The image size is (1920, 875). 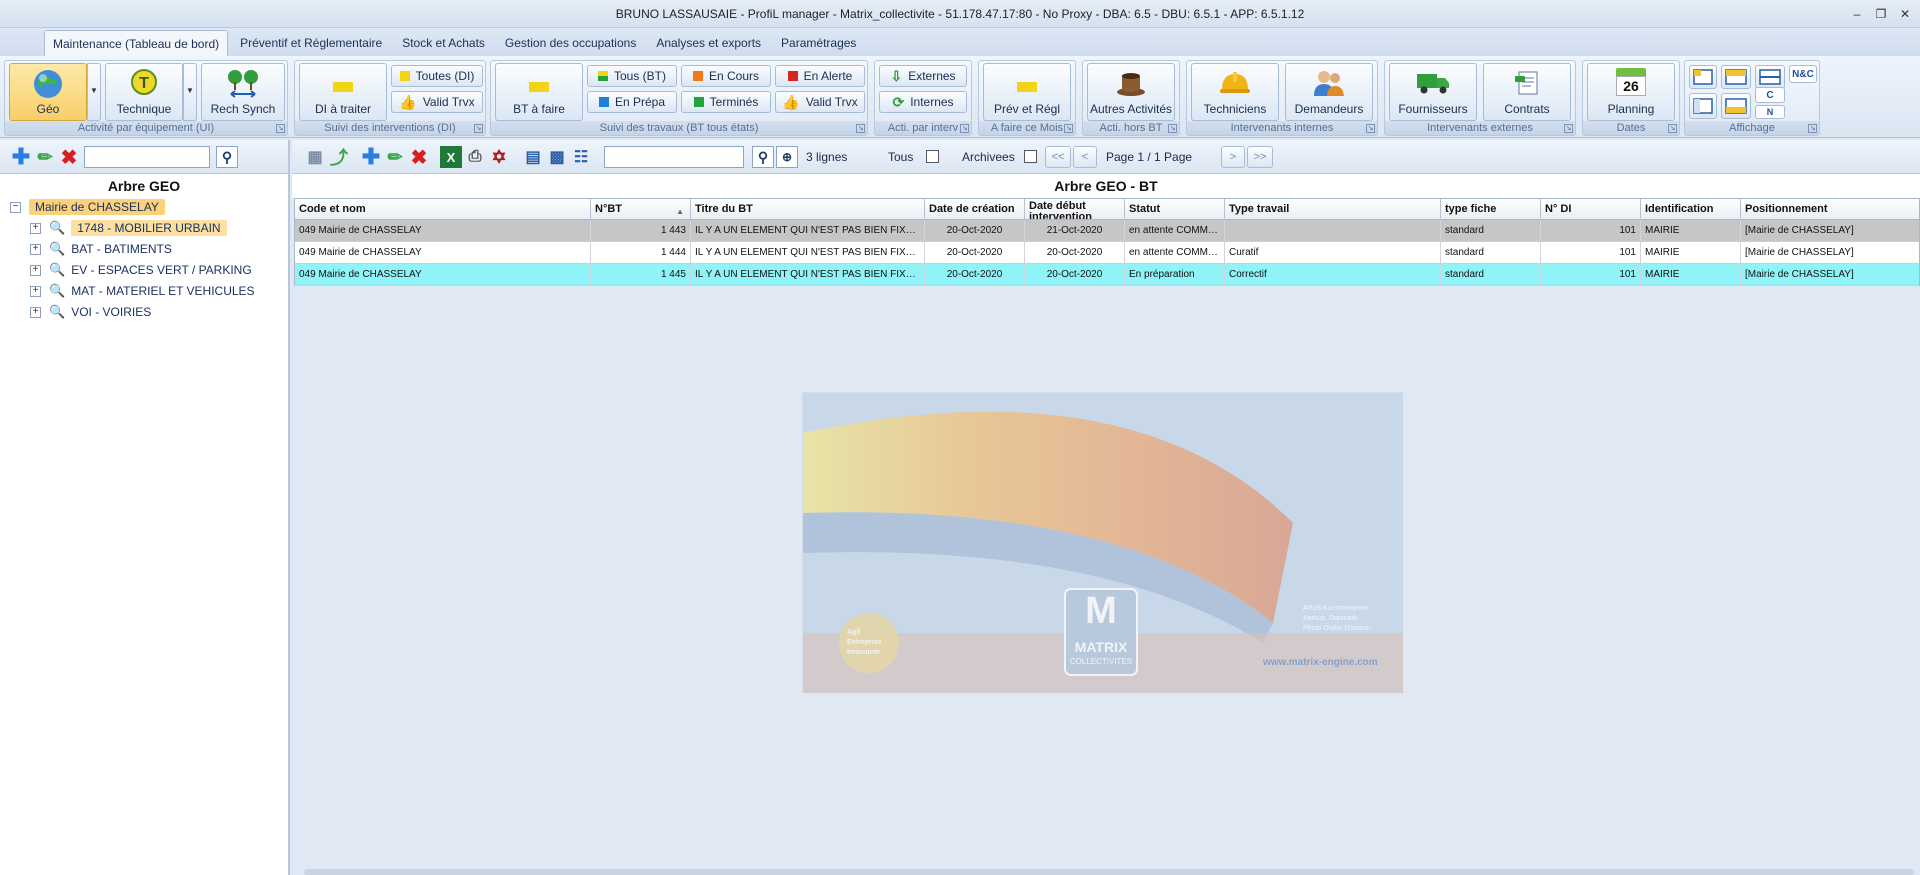 I want to click on grid-view-icon: ▦, so click(x=315, y=157).